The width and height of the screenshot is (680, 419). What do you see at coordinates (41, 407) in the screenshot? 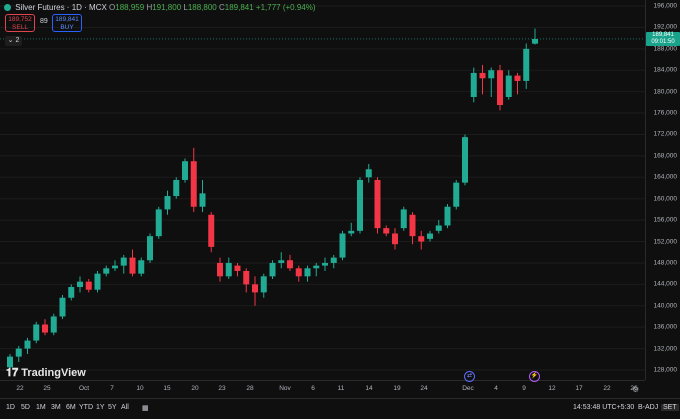
I see `range-1m: 1M` at bounding box center [41, 407].